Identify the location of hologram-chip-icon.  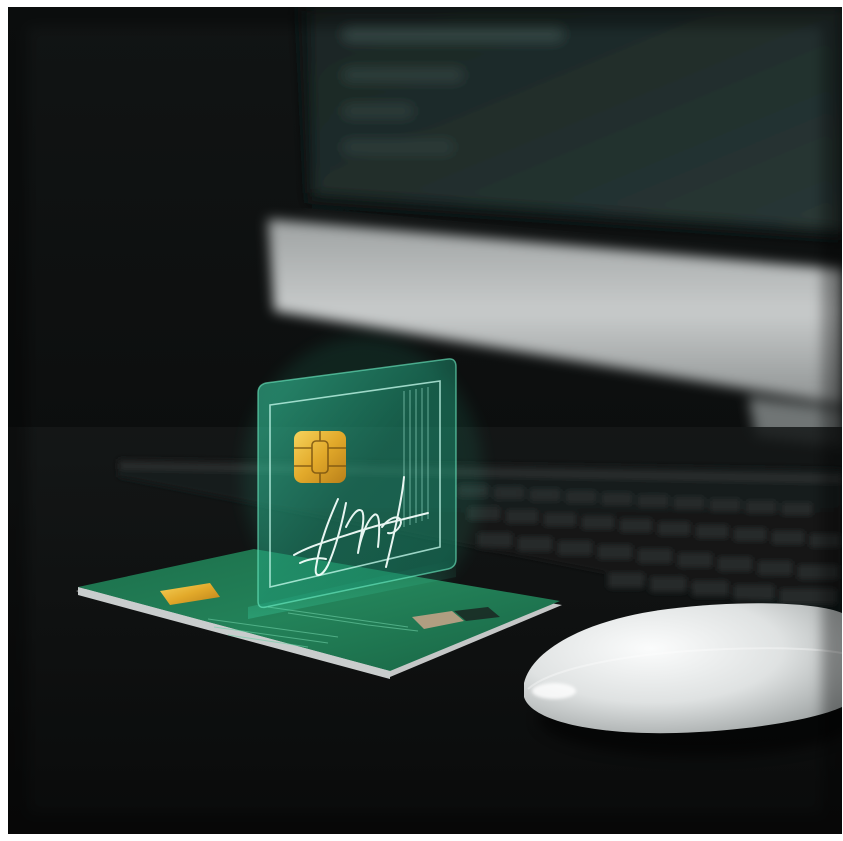
(320, 457).